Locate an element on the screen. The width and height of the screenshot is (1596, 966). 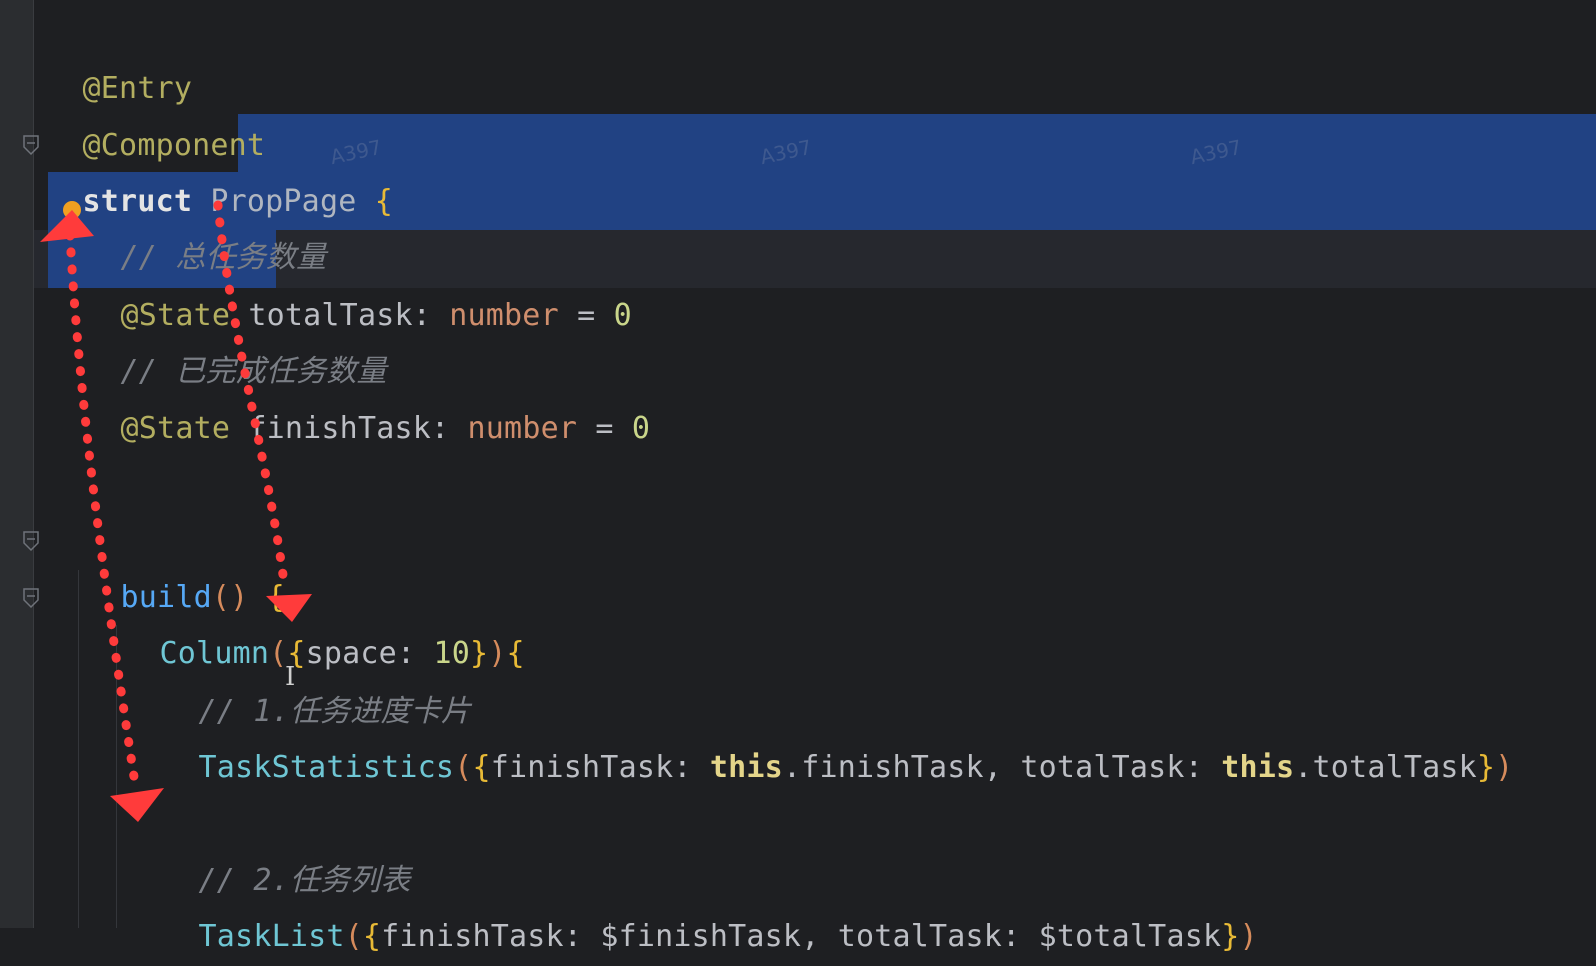
code-line-6: // 已完成任务数量 is located at coordinates (235, 337).